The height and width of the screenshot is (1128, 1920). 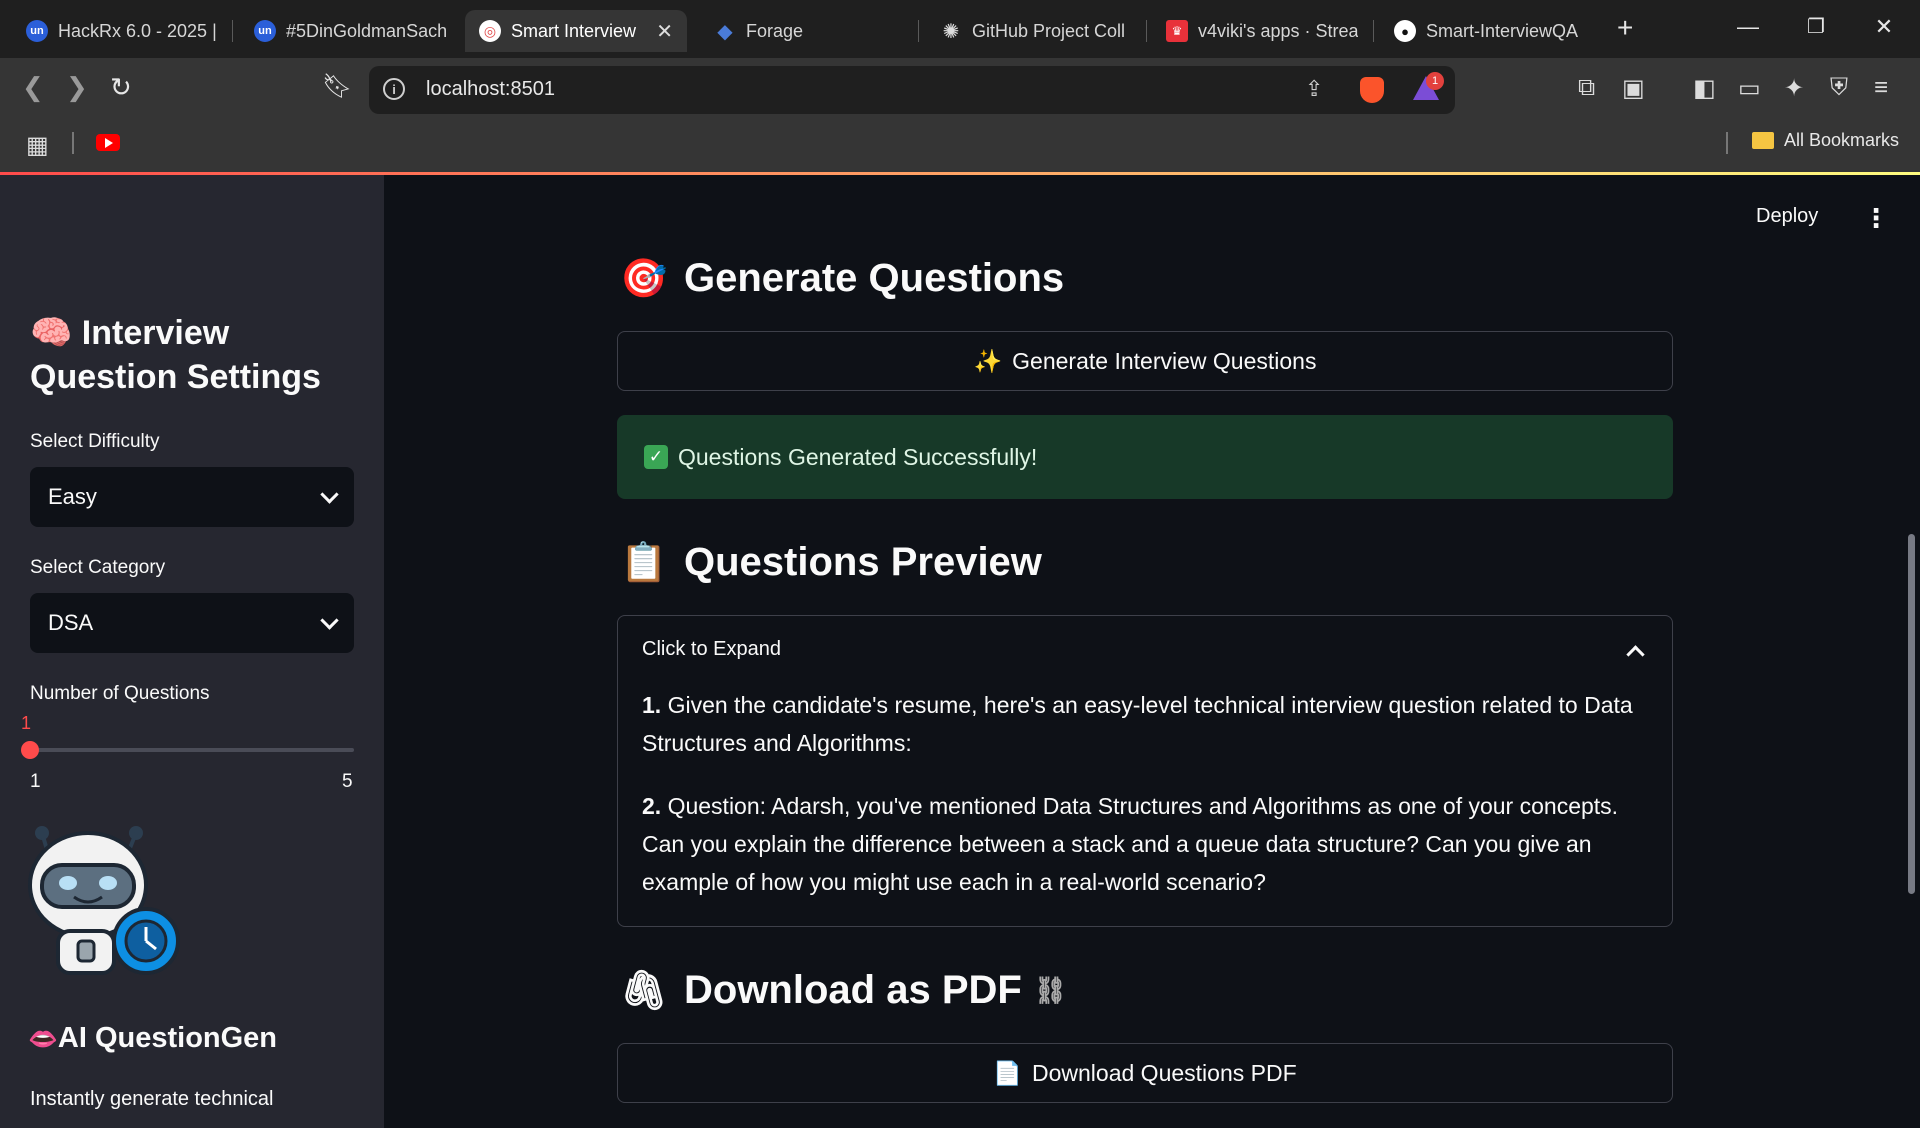 I want to click on rewards-badge: 1, so click(x=1435, y=81).